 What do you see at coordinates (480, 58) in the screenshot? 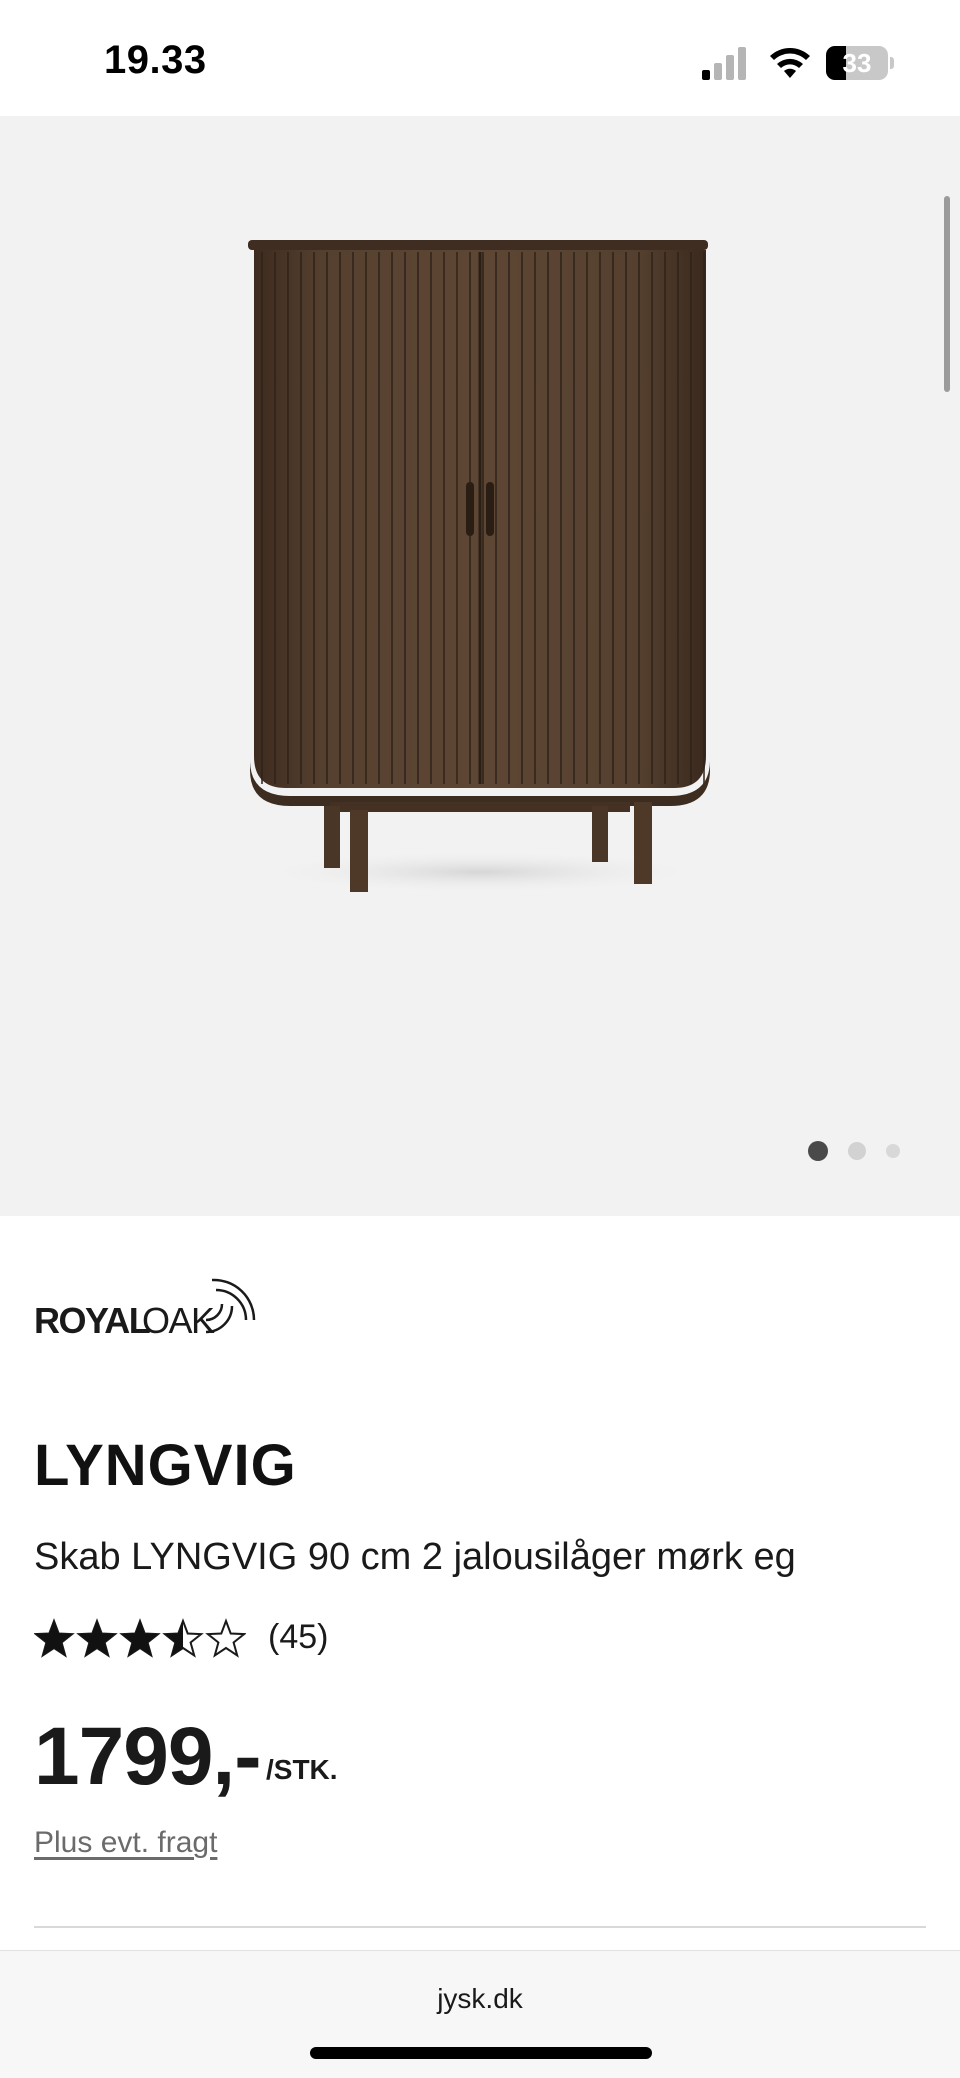
I see `status-bar: 19.33 33` at bounding box center [480, 58].